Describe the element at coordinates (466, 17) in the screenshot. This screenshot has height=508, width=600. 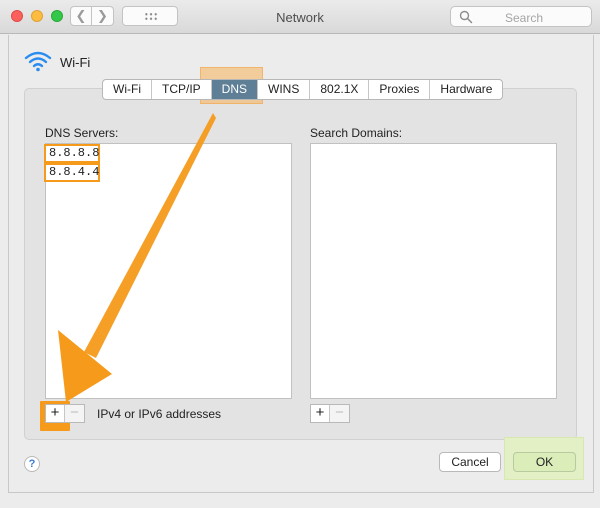
I see `search-icon` at that location.